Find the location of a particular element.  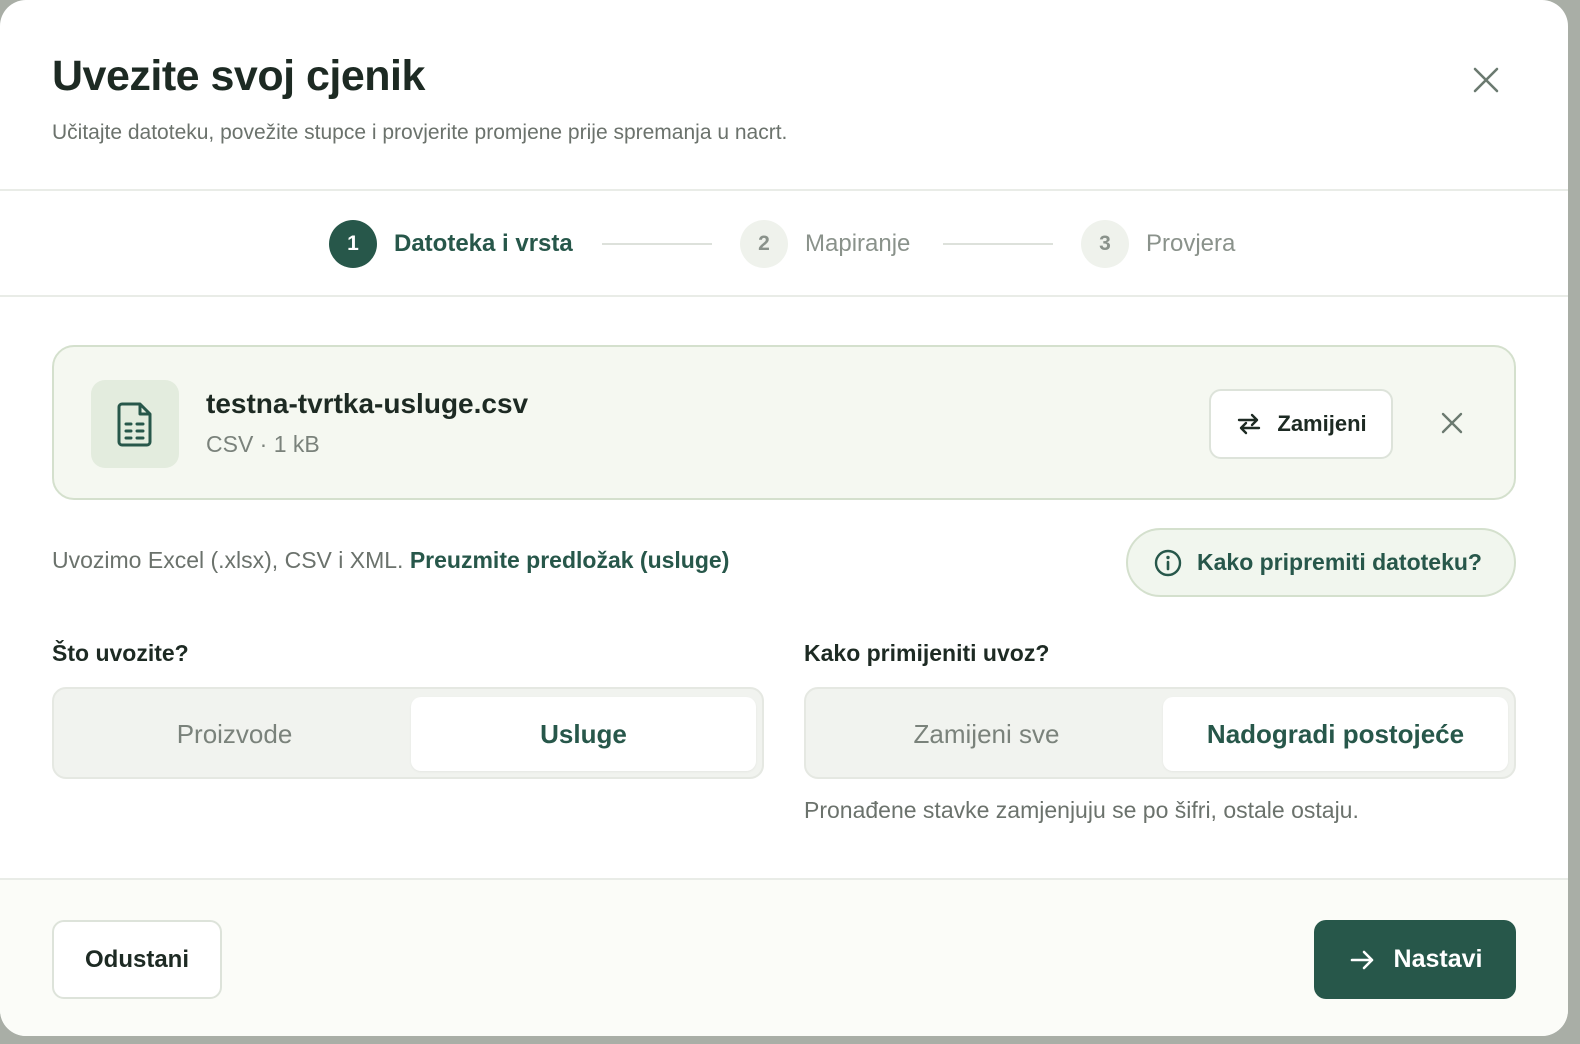

step-label: Provjera is located at coordinates (1191, 243).